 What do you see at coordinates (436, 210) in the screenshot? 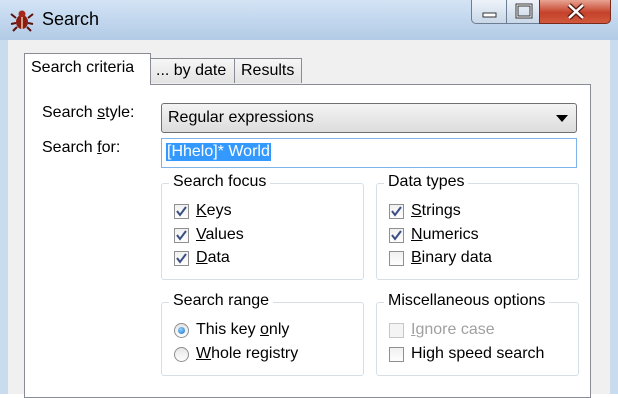
I see `strings-label: Strings` at bounding box center [436, 210].